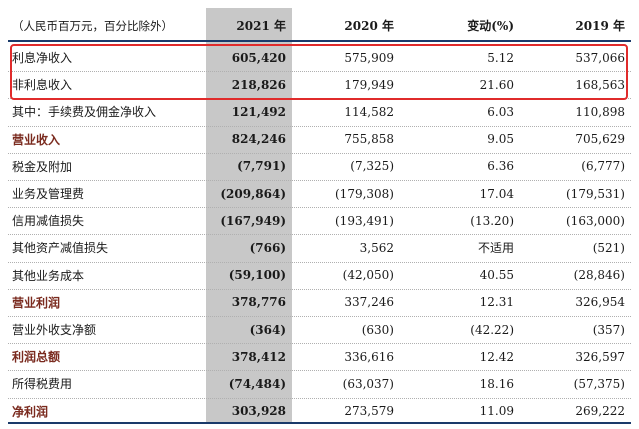 This screenshot has height=429, width=639. I want to click on row-label: 业务及管理费, so click(48, 194).